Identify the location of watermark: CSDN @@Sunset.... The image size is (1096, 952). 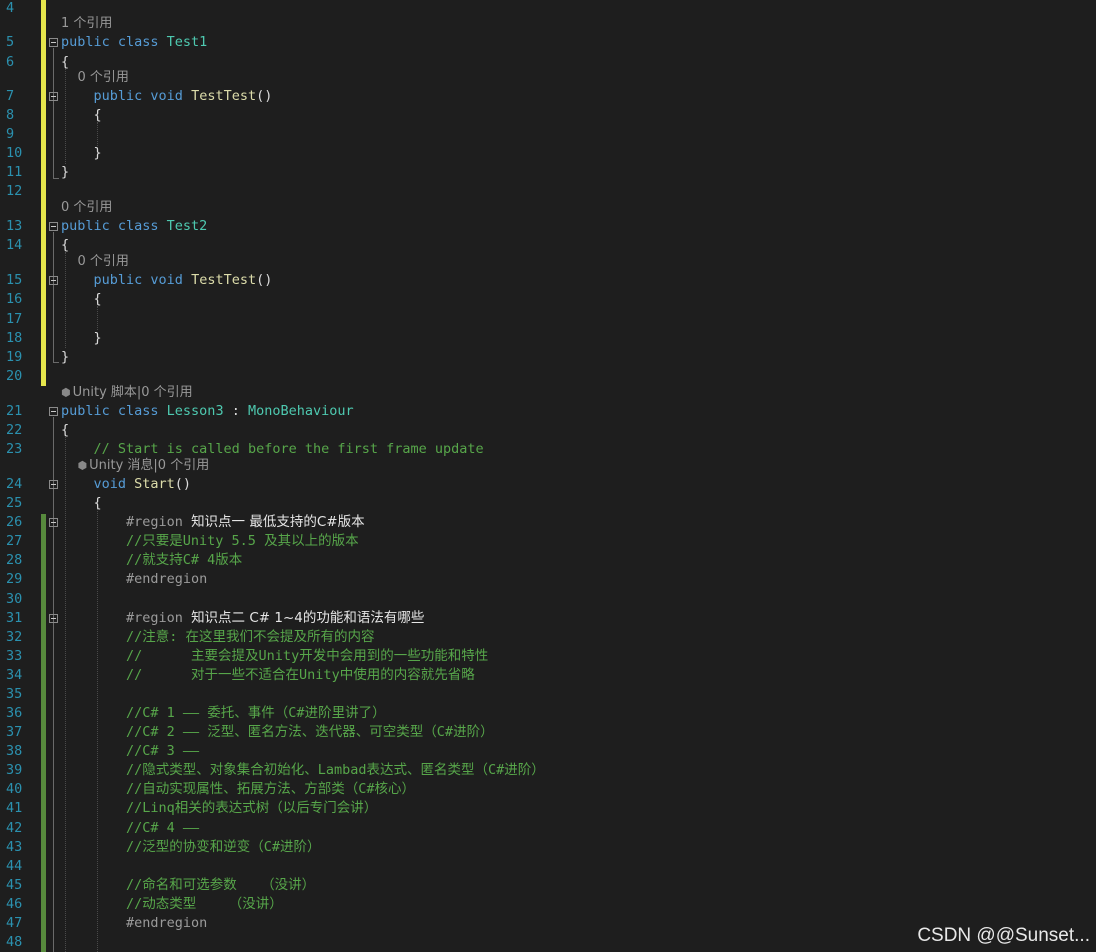
(1003, 935).